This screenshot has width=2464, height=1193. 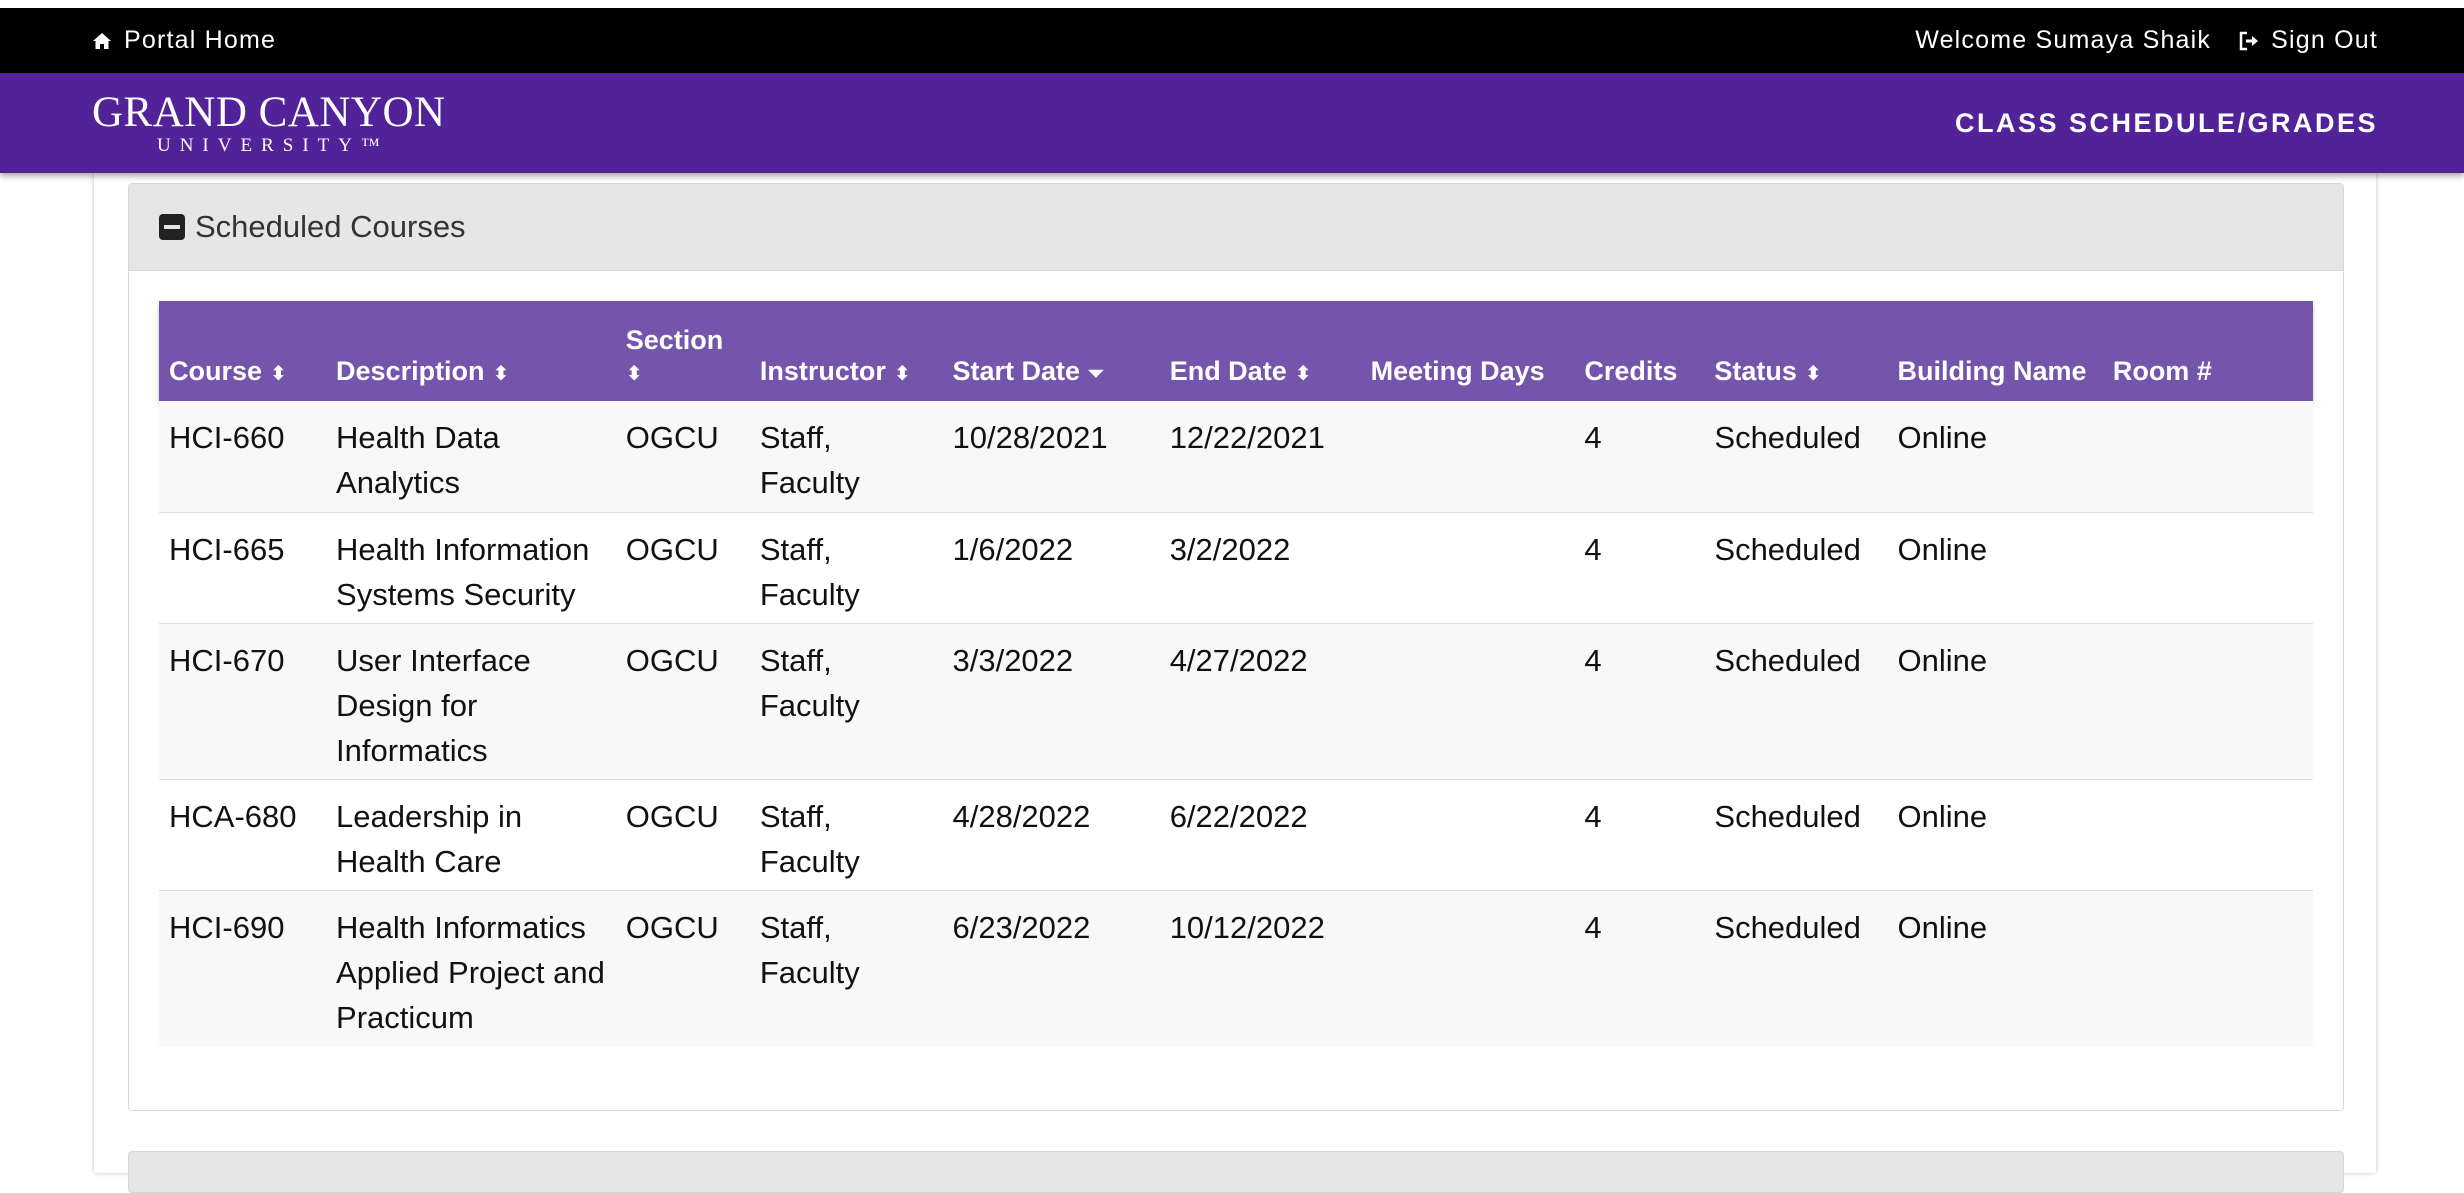 What do you see at coordinates (1230, 549) in the screenshot?
I see `end-date-cell: 3/2/2022` at bounding box center [1230, 549].